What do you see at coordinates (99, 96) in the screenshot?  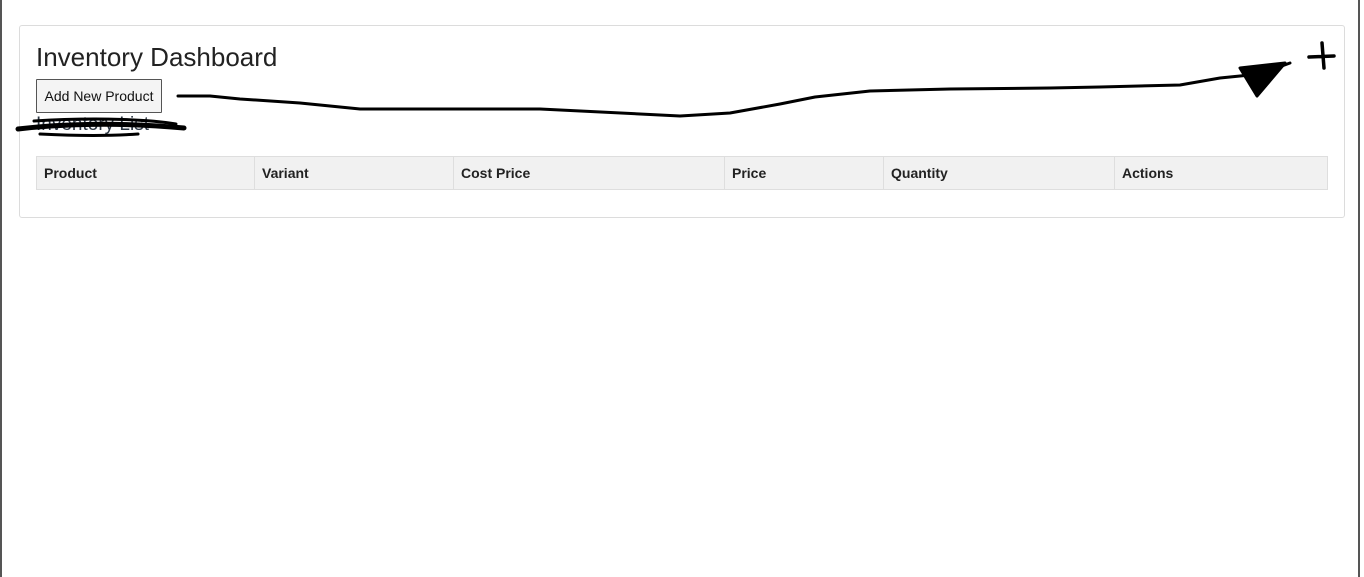 I see `add-new-product-button: Add New Product` at bounding box center [99, 96].